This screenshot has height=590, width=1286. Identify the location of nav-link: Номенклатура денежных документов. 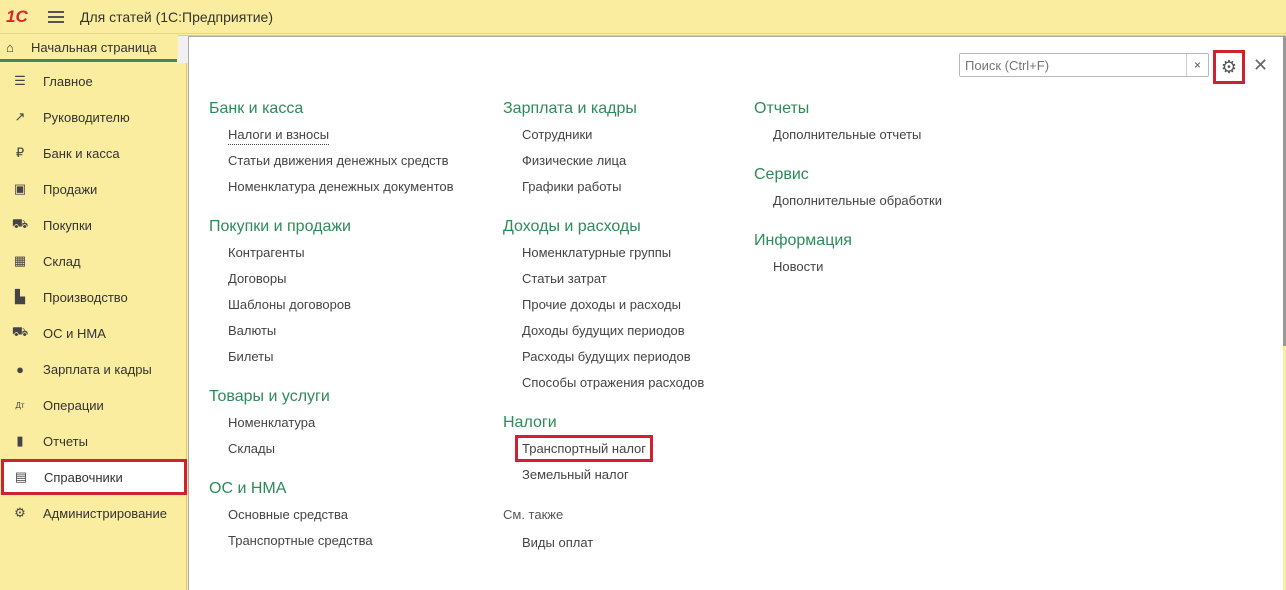
(331, 192).